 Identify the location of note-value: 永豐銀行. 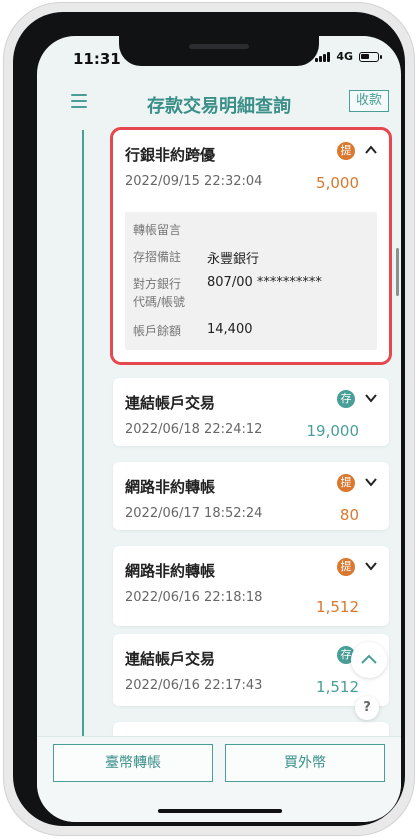
(233, 259).